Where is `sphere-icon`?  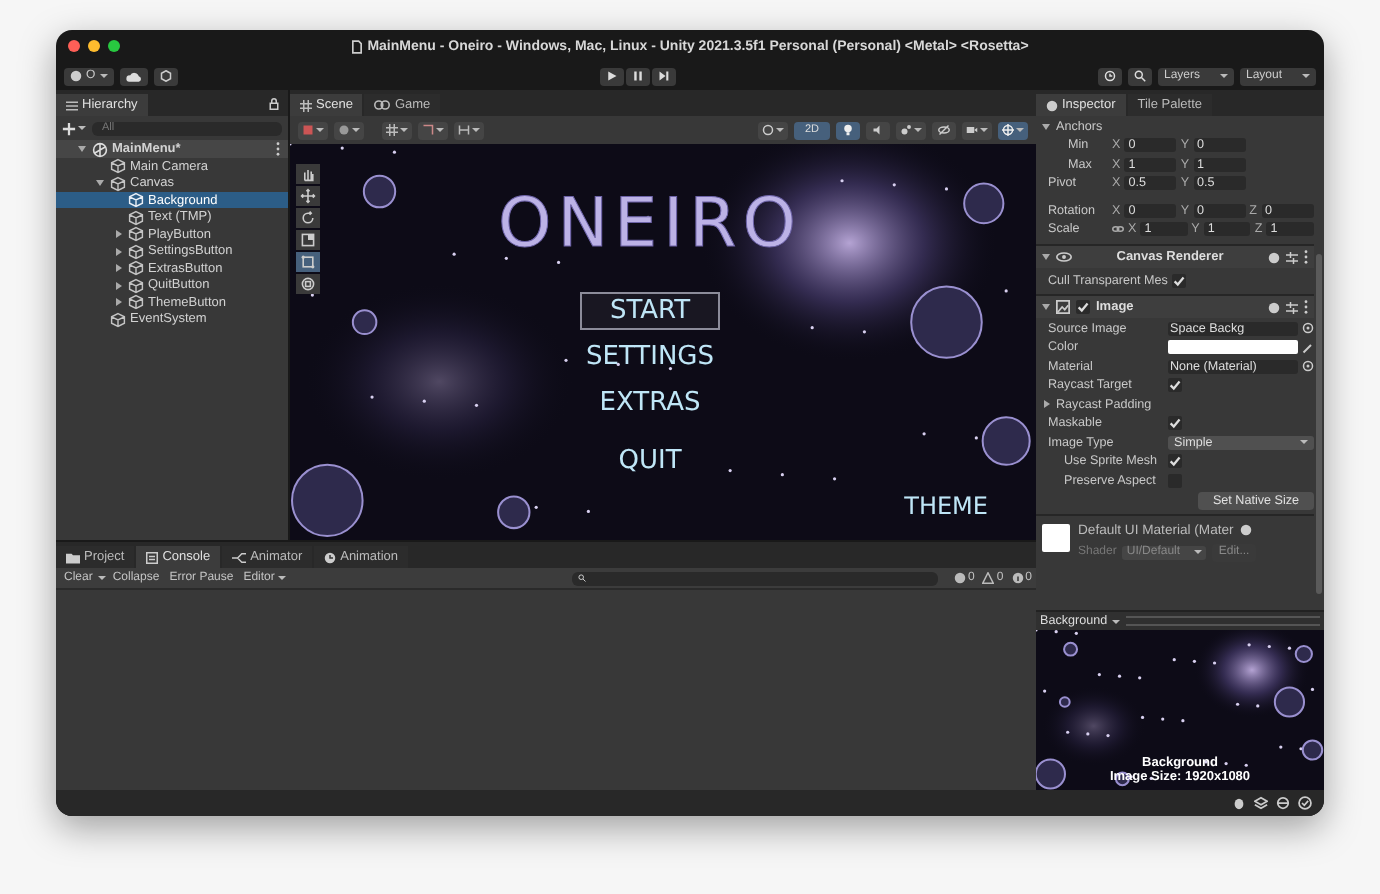
sphere-icon is located at coordinates (768, 130).